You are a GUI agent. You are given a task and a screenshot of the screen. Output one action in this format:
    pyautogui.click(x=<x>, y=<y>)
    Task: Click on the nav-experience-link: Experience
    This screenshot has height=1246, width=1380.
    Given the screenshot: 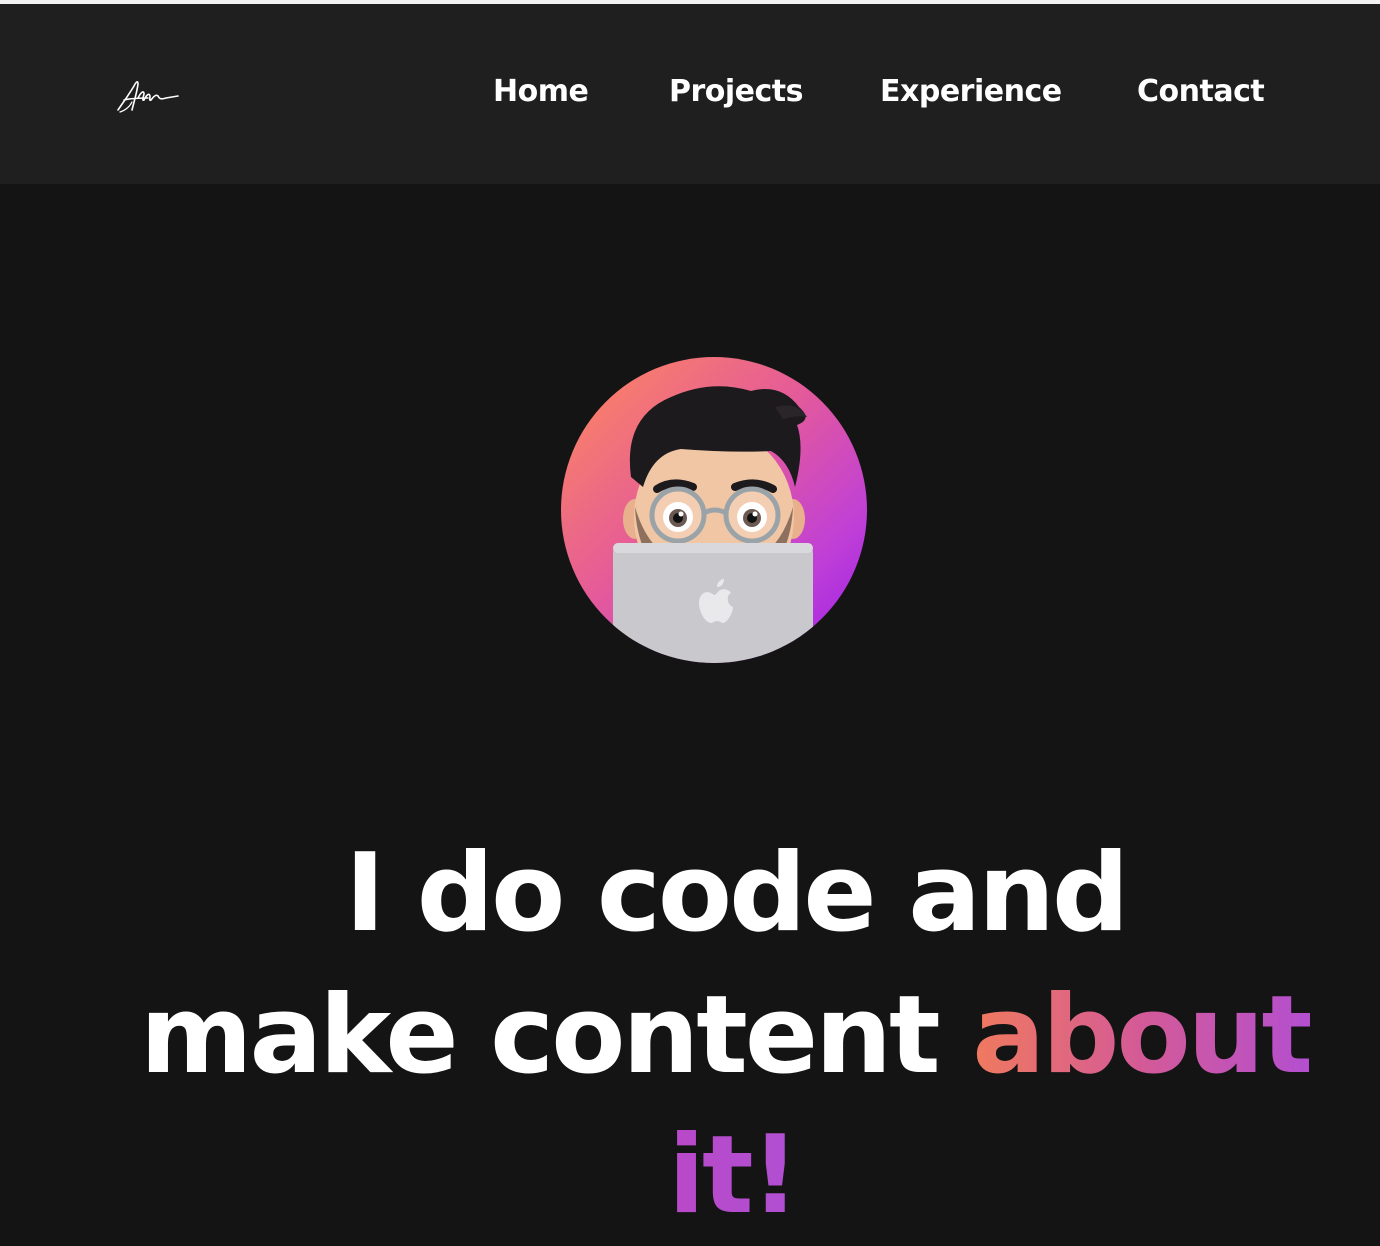 What is the action you would take?
    pyautogui.click(x=971, y=91)
    